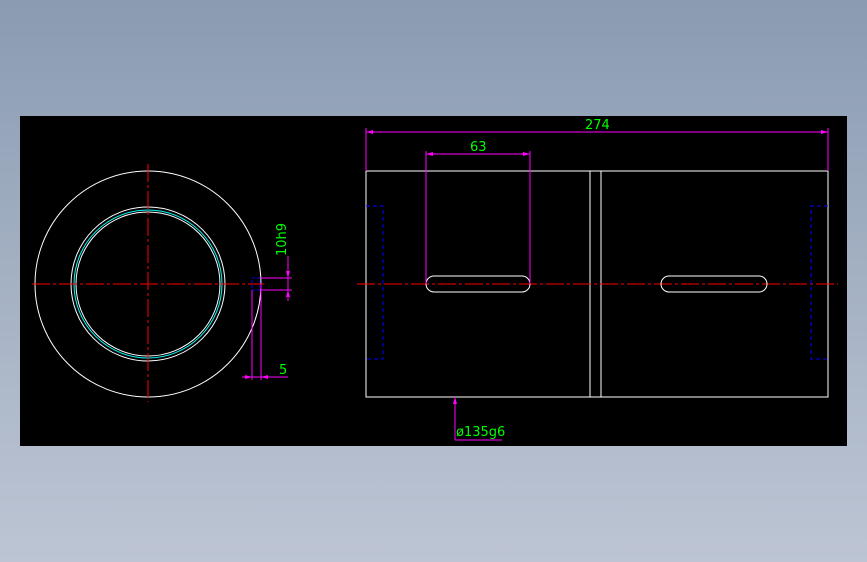 Image resolution: width=867 pixels, height=562 pixels. I want to click on end-view: 10h9 5, so click(162, 283).